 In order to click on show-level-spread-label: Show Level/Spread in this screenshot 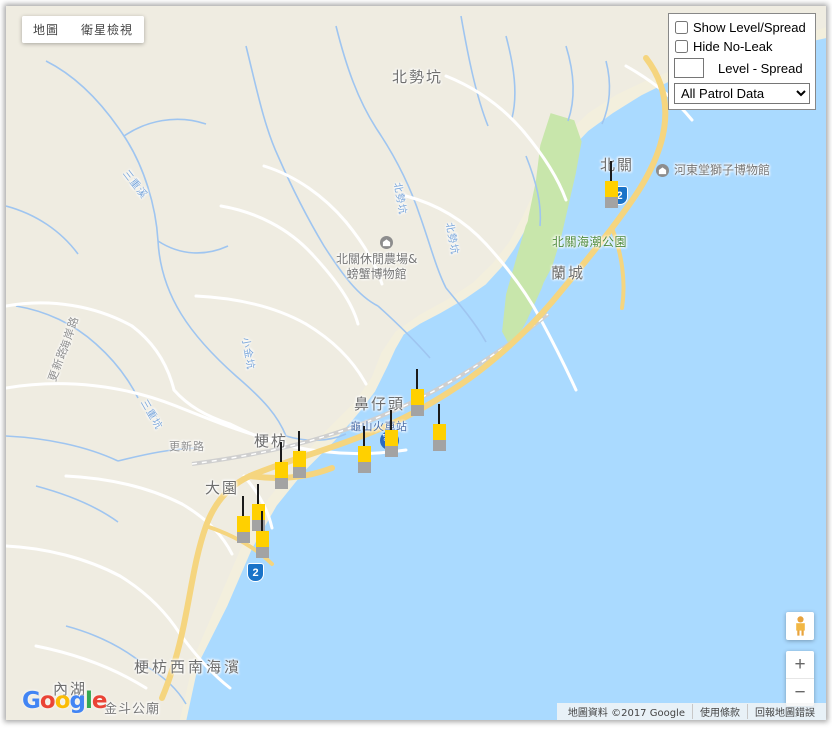, I will do `click(749, 27)`.